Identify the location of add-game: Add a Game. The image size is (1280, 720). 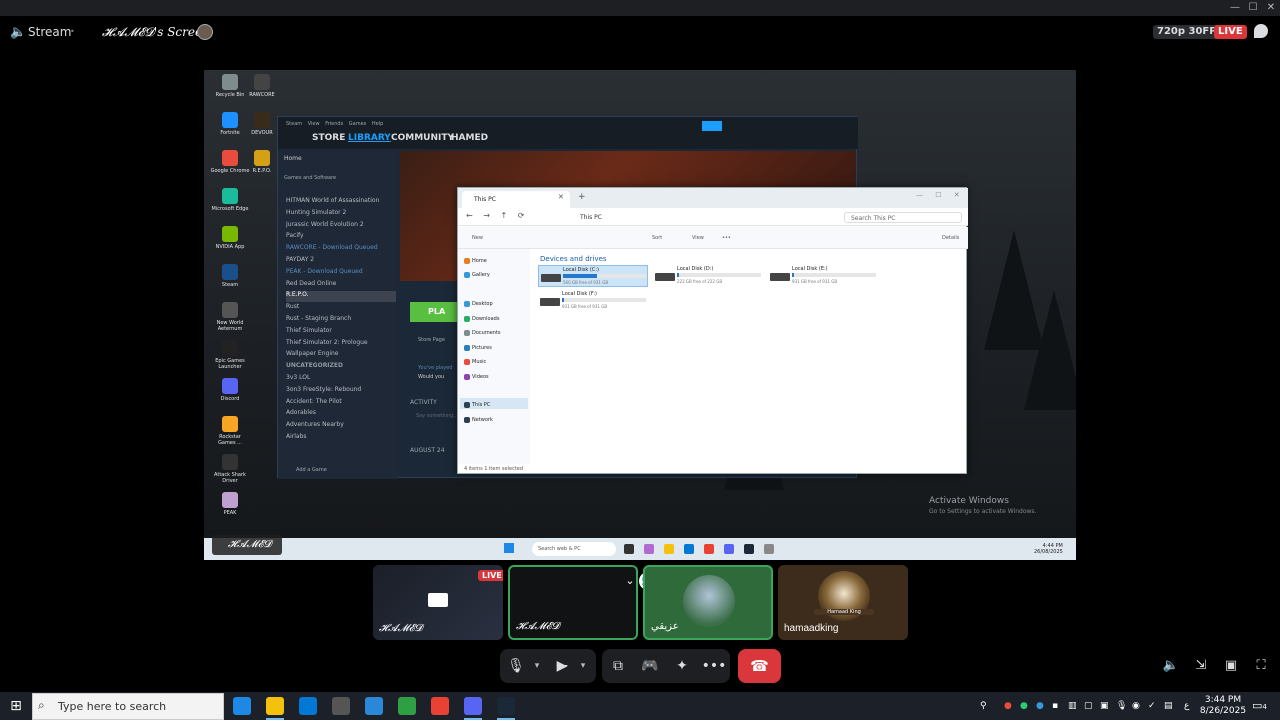
(311, 470).